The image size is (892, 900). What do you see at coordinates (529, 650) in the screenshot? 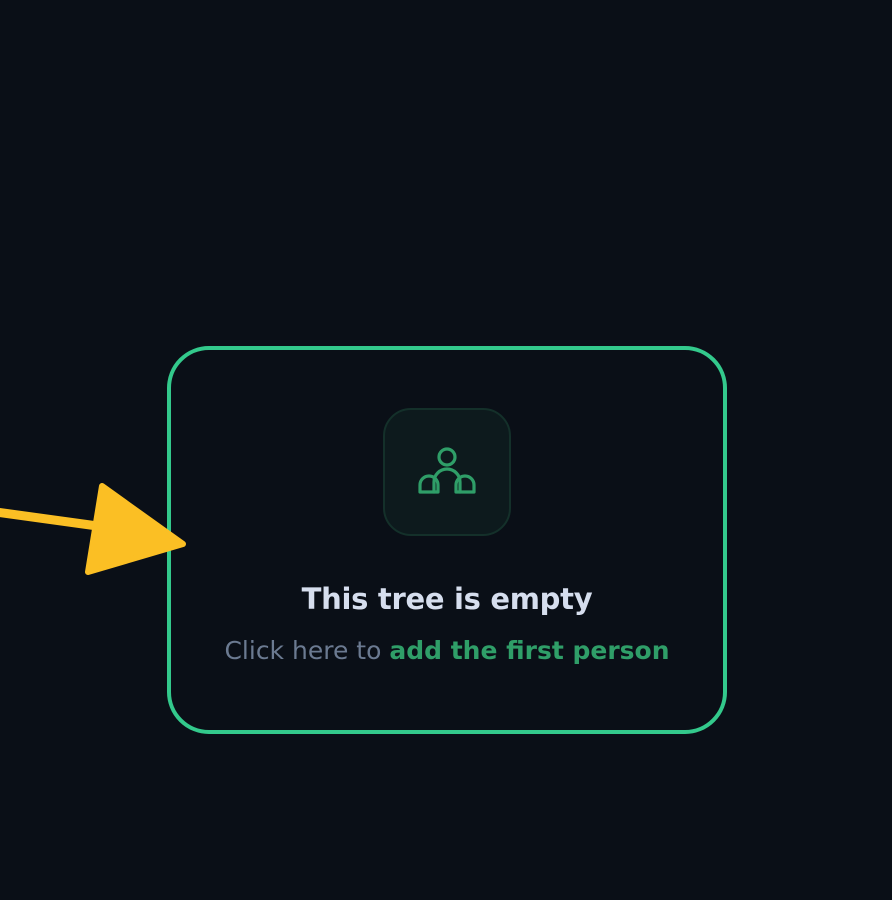
I see `add-first-person-link: add the first person` at bounding box center [529, 650].